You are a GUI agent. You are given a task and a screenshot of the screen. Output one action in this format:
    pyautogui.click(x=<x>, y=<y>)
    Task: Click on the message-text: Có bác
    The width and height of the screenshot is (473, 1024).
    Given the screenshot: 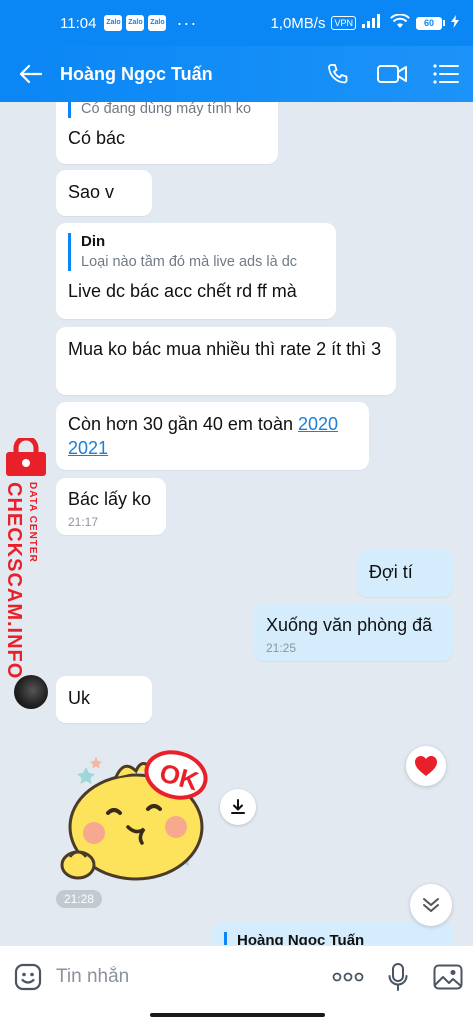 What is the action you would take?
    pyautogui.click(x=97, y=138)
    